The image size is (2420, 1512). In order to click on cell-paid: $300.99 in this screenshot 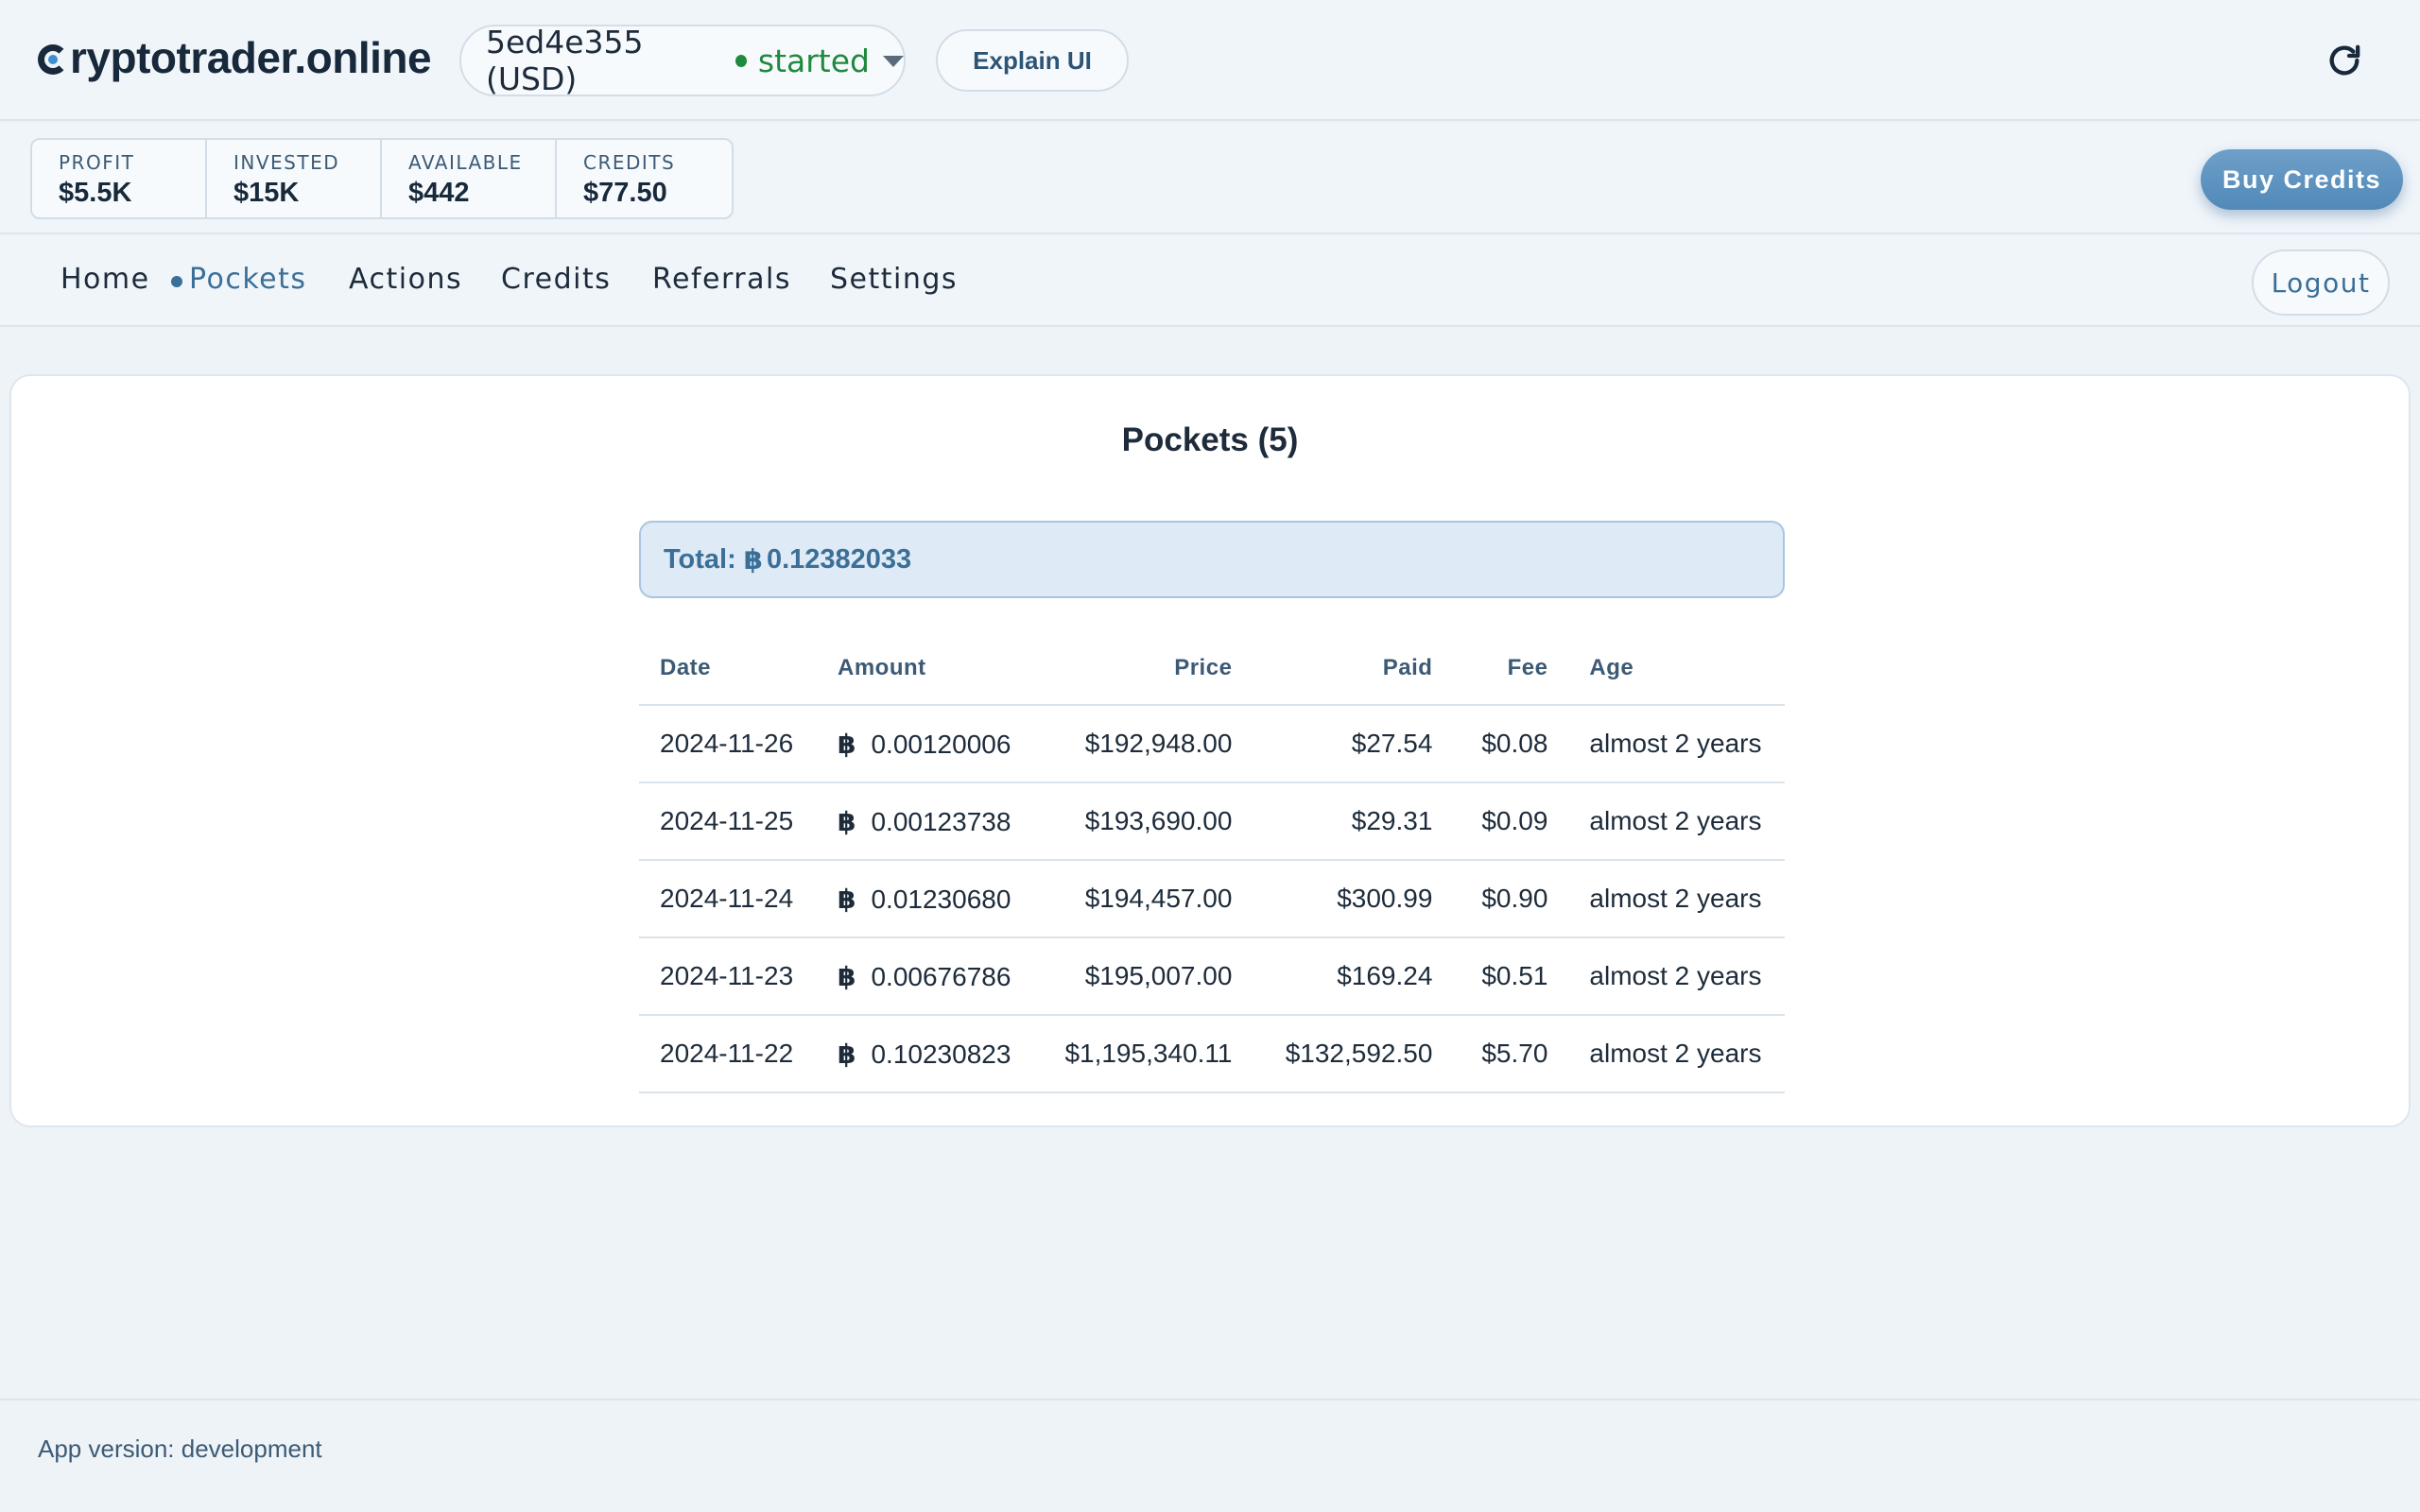, I will do `click(1353, 899)`.